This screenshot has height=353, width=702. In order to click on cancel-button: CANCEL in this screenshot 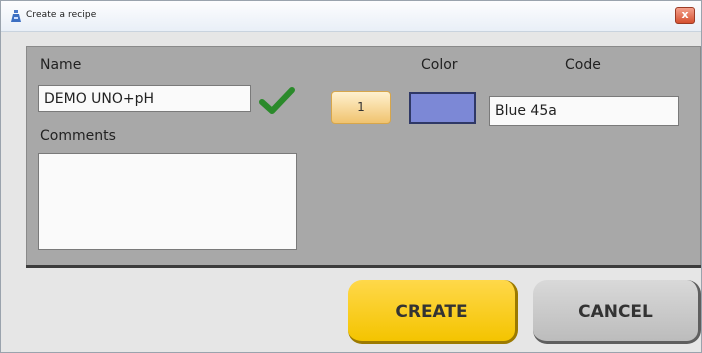, I will do `click(617, 312)`.